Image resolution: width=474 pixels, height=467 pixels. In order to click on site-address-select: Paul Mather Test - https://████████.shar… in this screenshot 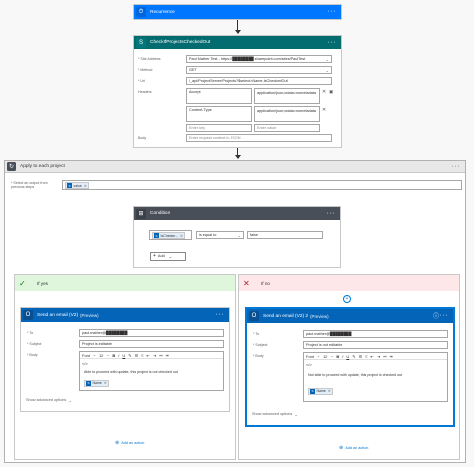, I will do `click(259, 59)`.